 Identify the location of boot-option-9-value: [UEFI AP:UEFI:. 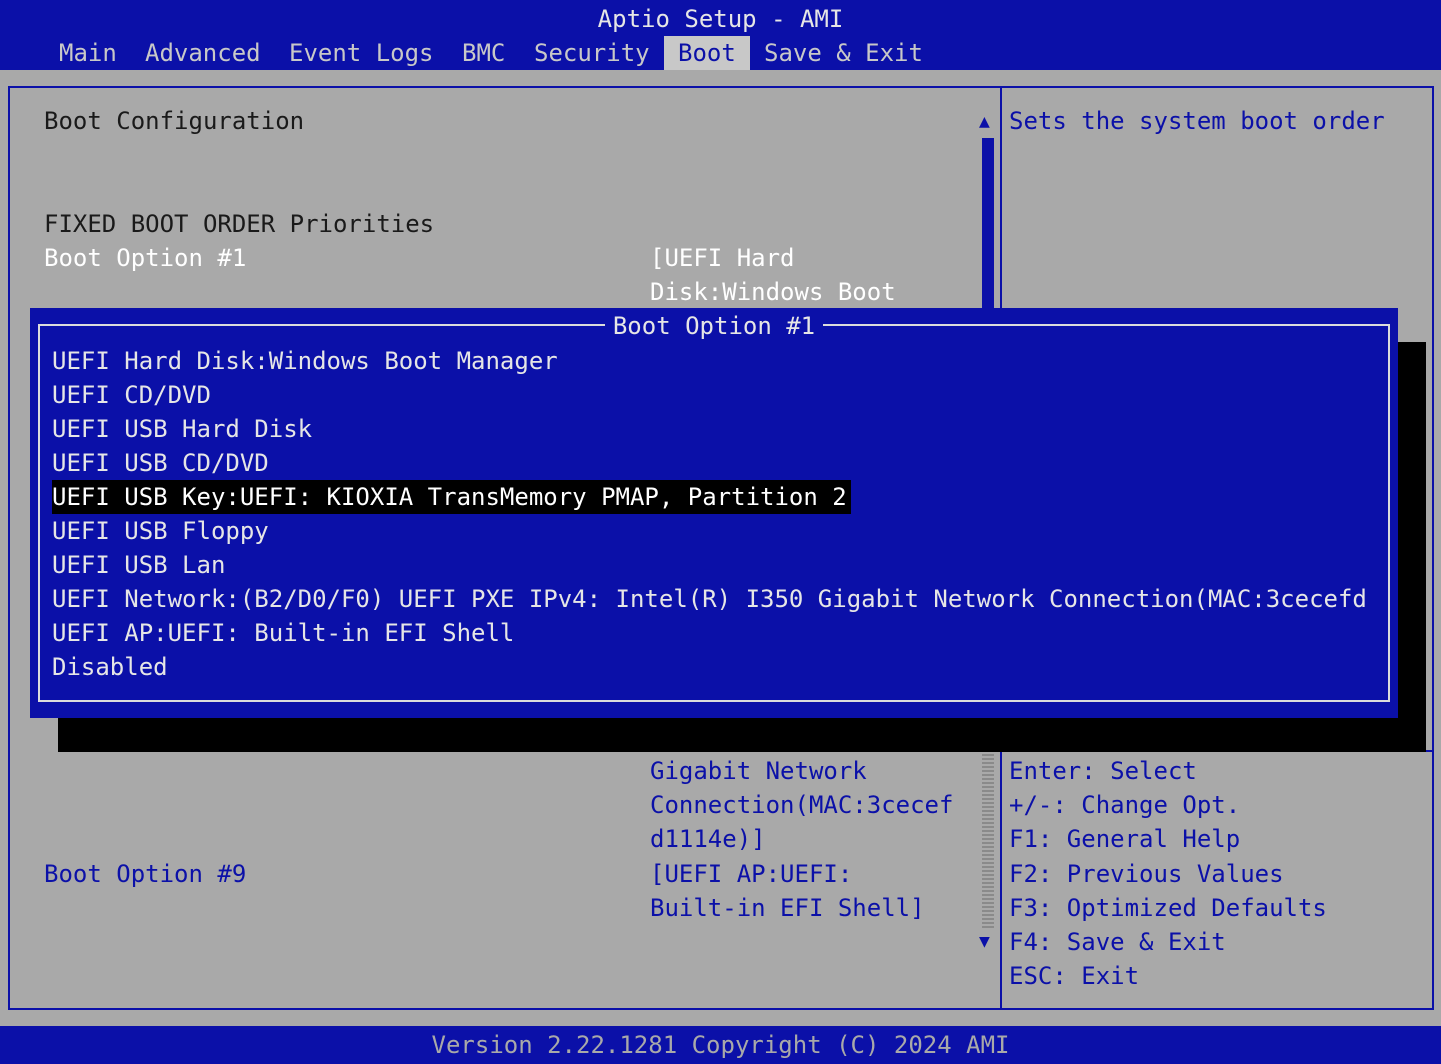
(751, 874).